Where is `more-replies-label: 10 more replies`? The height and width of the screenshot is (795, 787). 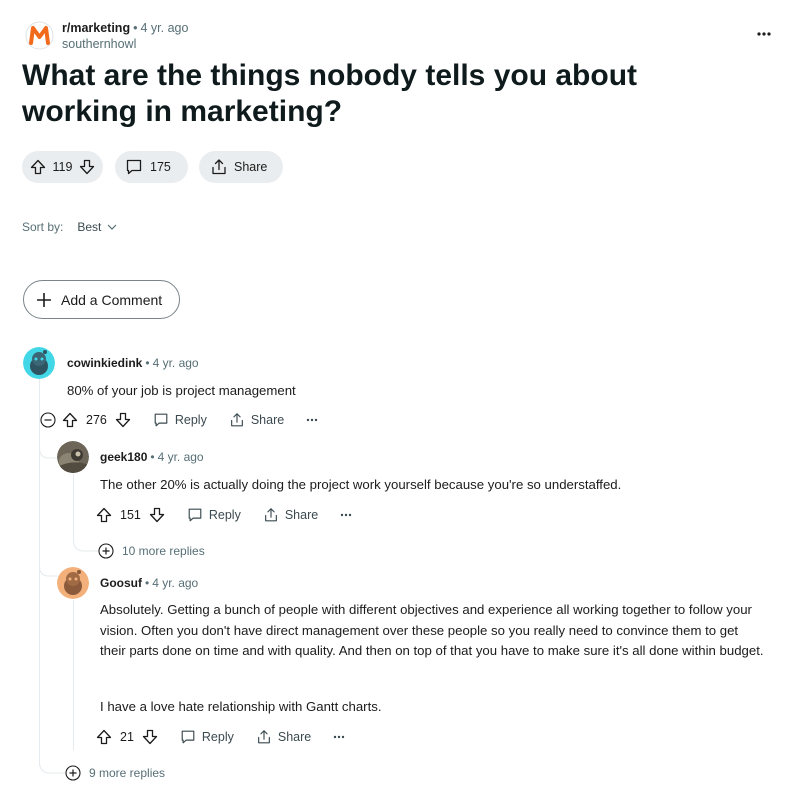
more-replies-label: 10 more replies is located at coordinates (163, 551).